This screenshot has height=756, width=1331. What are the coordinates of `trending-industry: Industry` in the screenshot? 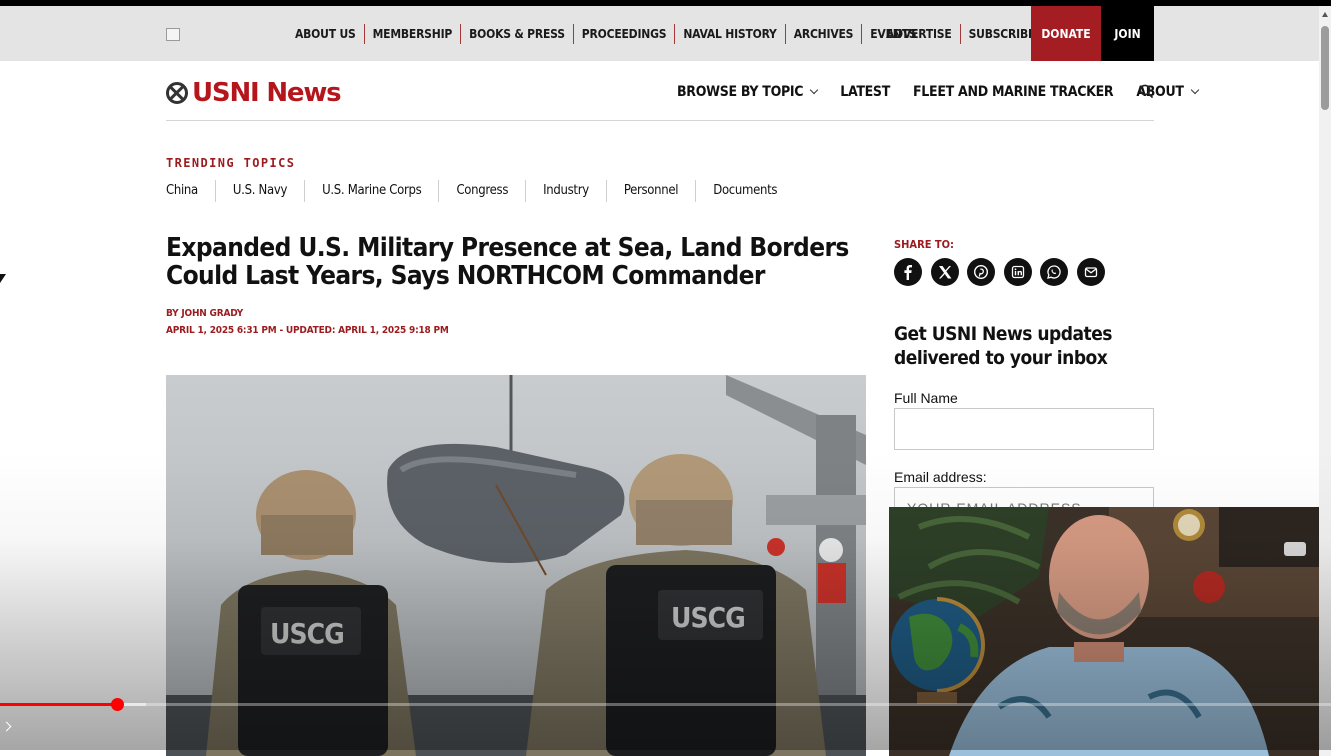 It's located at (565, 191).